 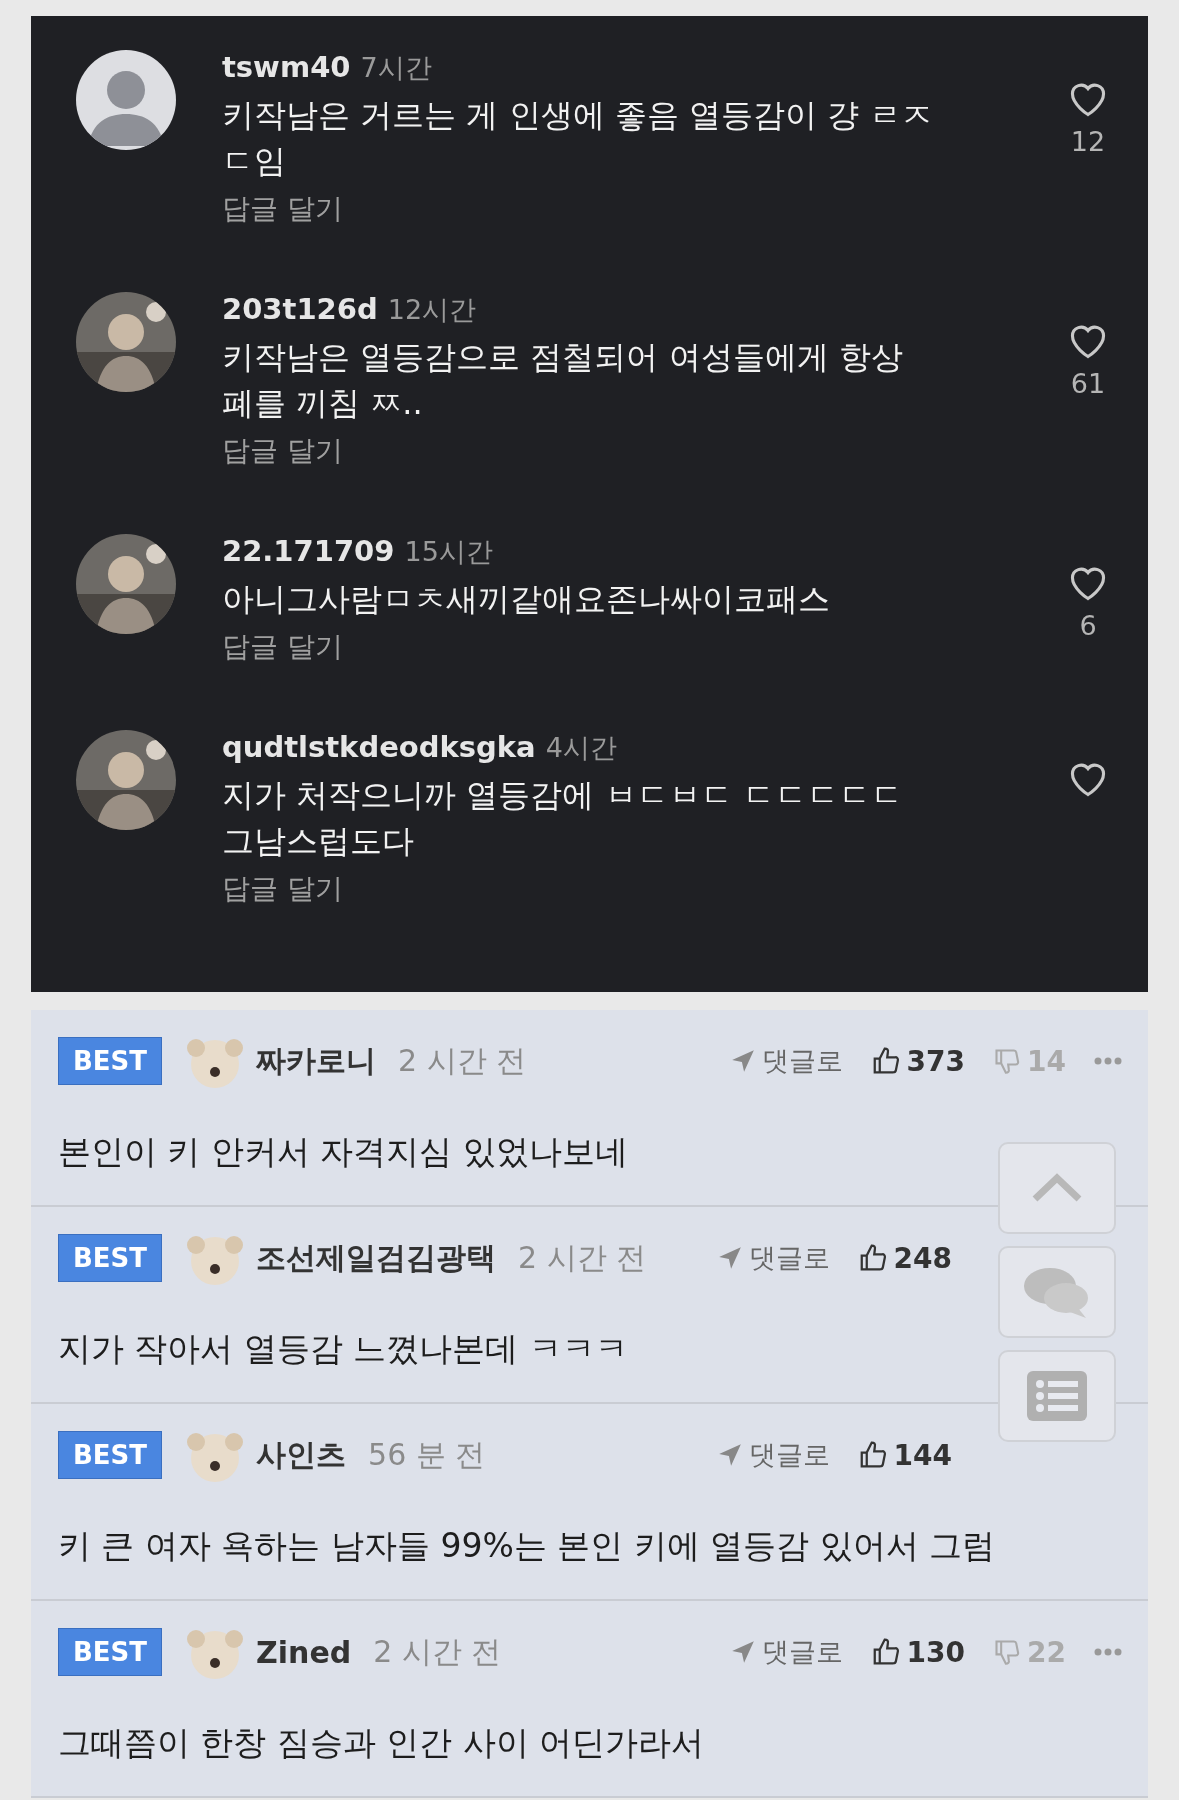 What do you see at coordinates (904, 1258) in the screenshot?
I see `like-button: 248` at bounding box center [904, 1258].